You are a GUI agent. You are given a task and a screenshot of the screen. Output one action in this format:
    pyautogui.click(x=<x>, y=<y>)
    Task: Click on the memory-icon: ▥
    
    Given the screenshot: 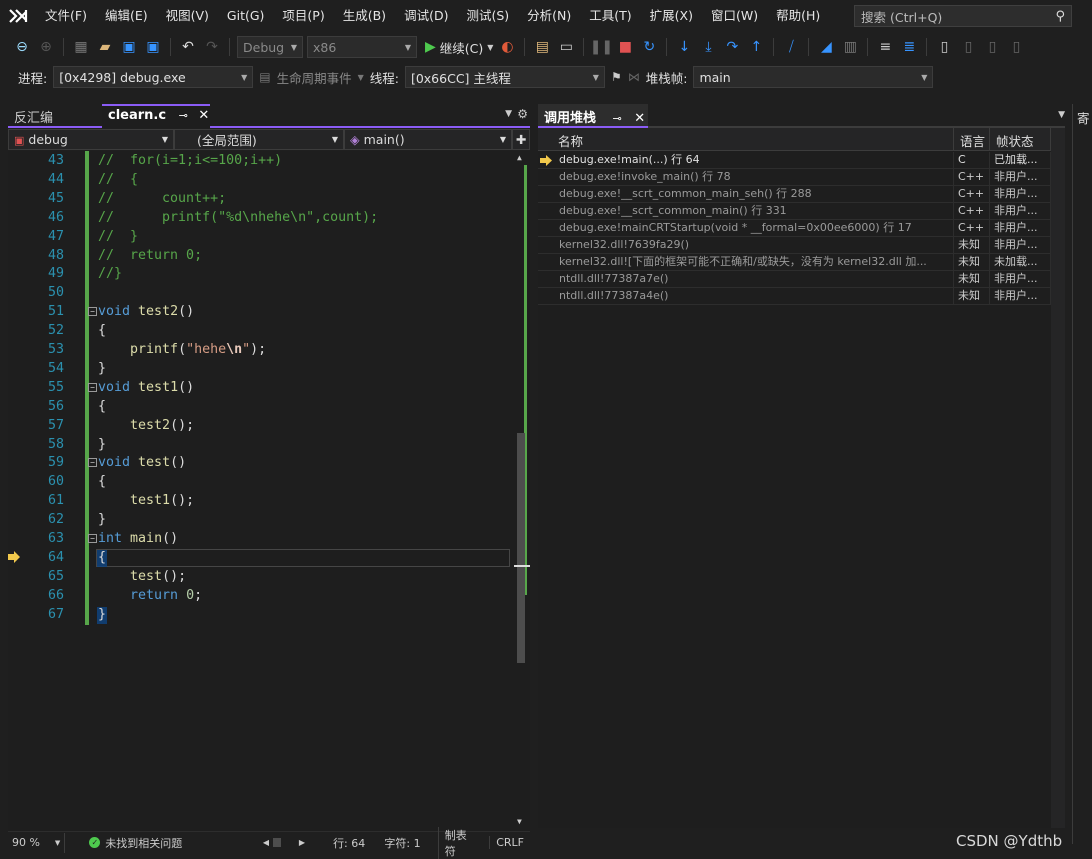 What is the action you would take?
    pyautogui.click(x=850, y=47)
    